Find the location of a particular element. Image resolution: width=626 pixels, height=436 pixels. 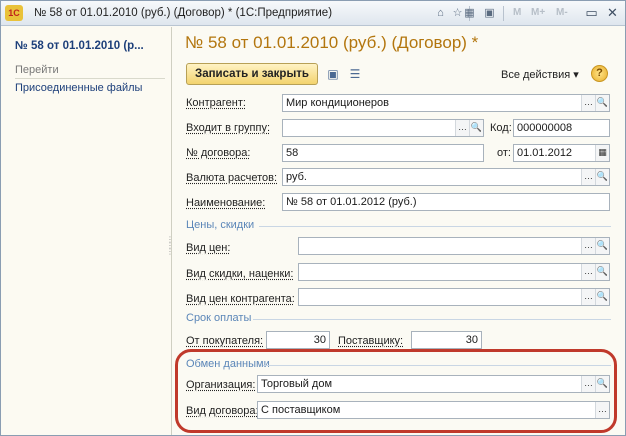

calendar-icon: ▦ is located at coordinates (602, 153).